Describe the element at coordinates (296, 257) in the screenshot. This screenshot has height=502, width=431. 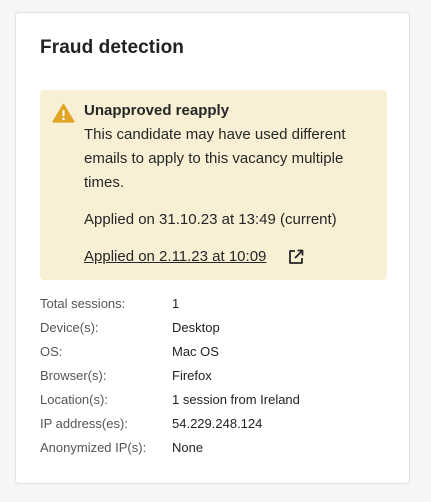
I see `external-link-icon` at that location.